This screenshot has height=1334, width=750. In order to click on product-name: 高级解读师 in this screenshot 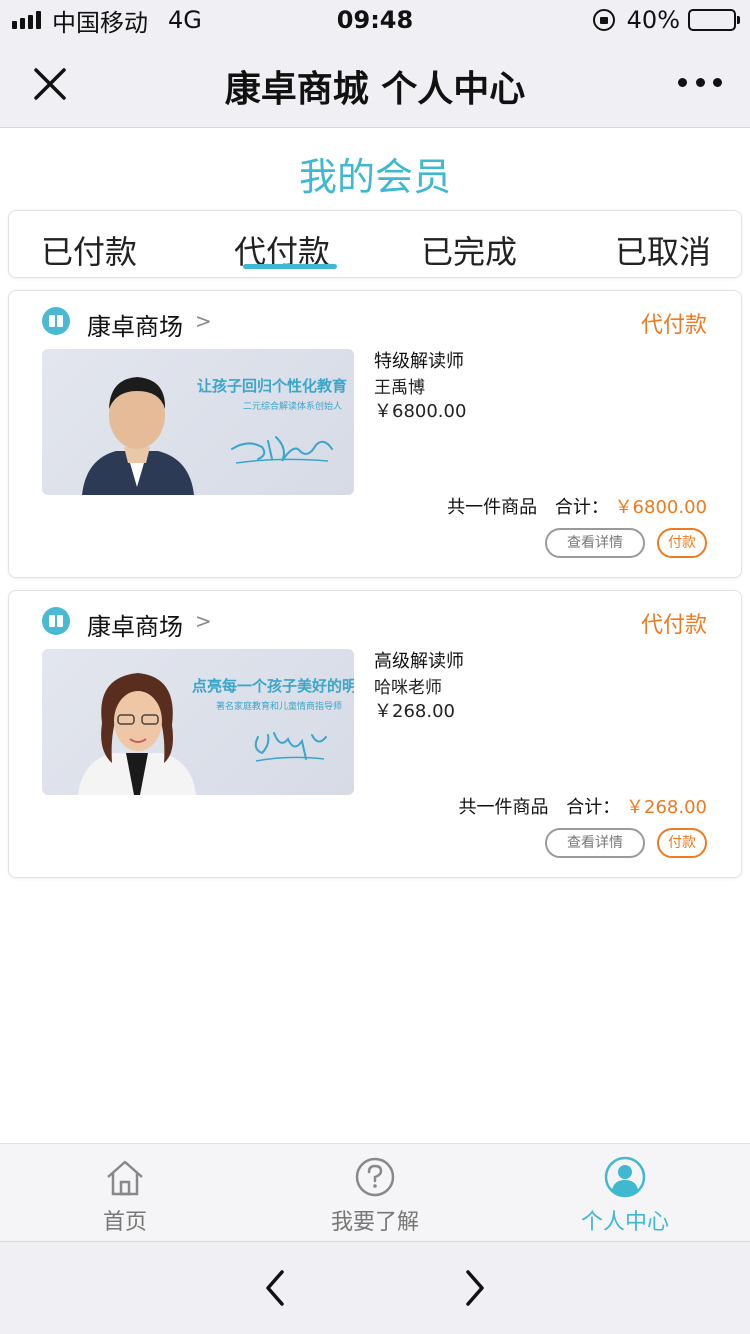, I will do `click(419, 660)`.